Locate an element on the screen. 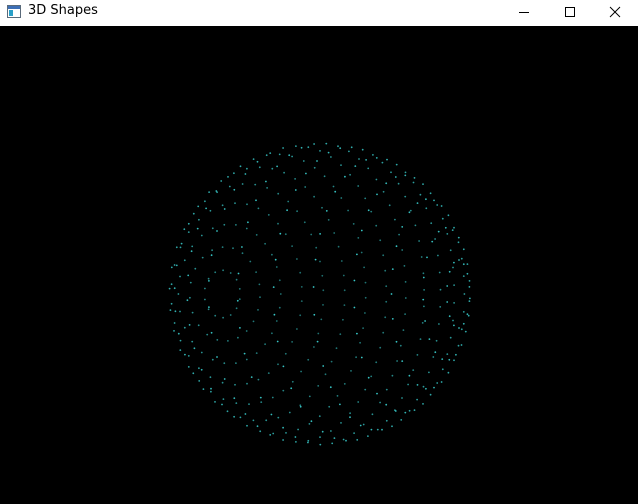 This screenshot has width=638, height=504. maximize-button is located at coordinates (570, 12).